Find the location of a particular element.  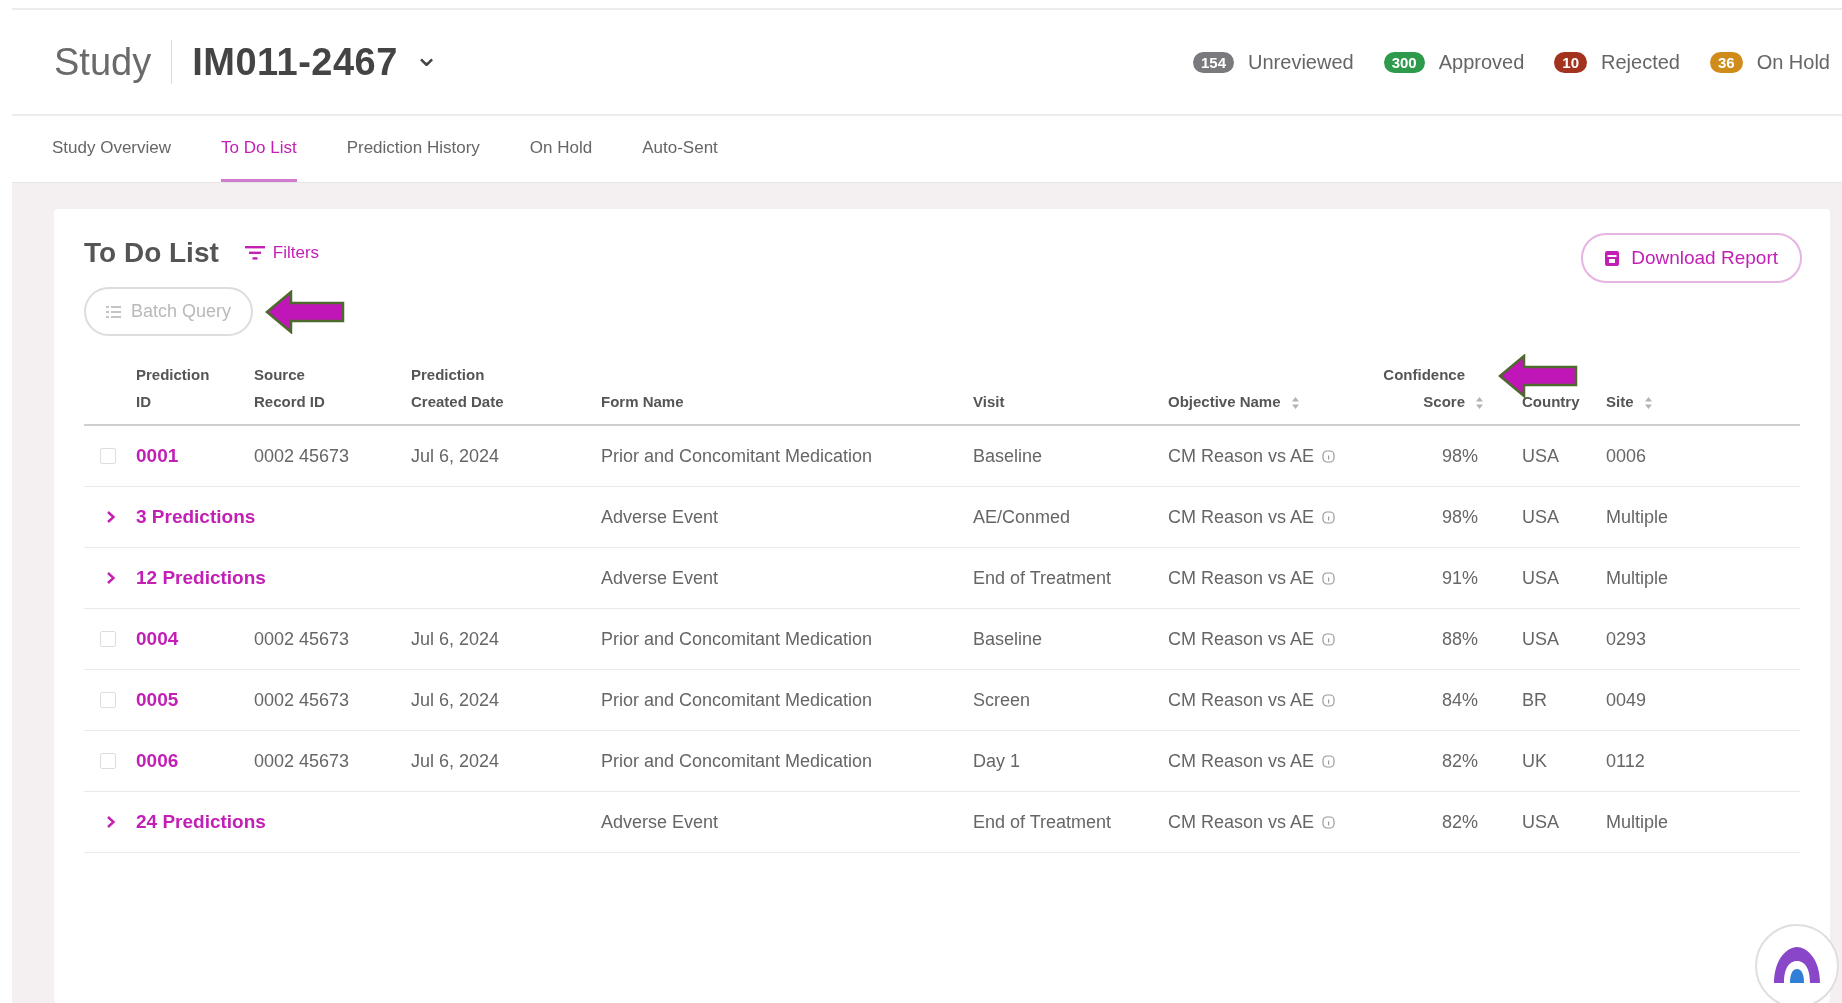

list-icon is located at coordinates (113, 311).